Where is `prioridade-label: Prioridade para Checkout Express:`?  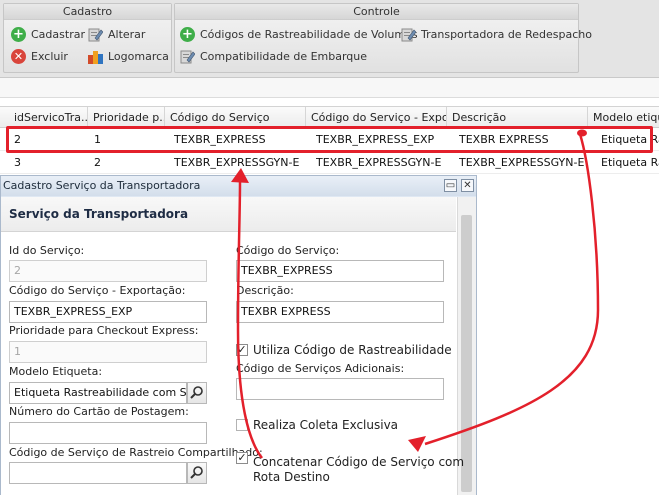
prioridade-label: Prioridade para Checkout Express: is located at coordinates (104, 330).